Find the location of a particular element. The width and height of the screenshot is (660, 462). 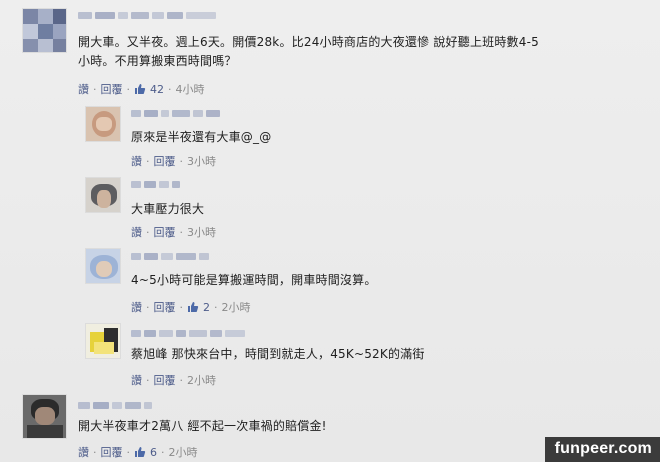

comment-text: 大車壓力很大 is located at coordinates (168, 209).